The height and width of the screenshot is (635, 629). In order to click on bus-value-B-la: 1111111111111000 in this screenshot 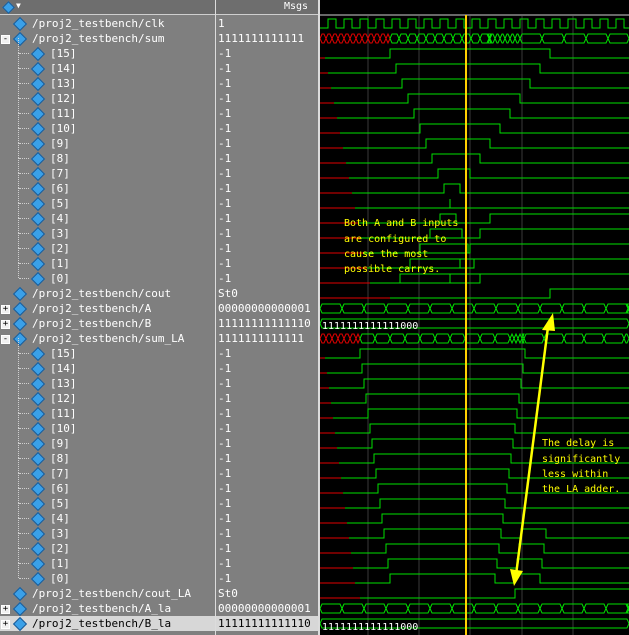, I will do `click(370, 627)`.